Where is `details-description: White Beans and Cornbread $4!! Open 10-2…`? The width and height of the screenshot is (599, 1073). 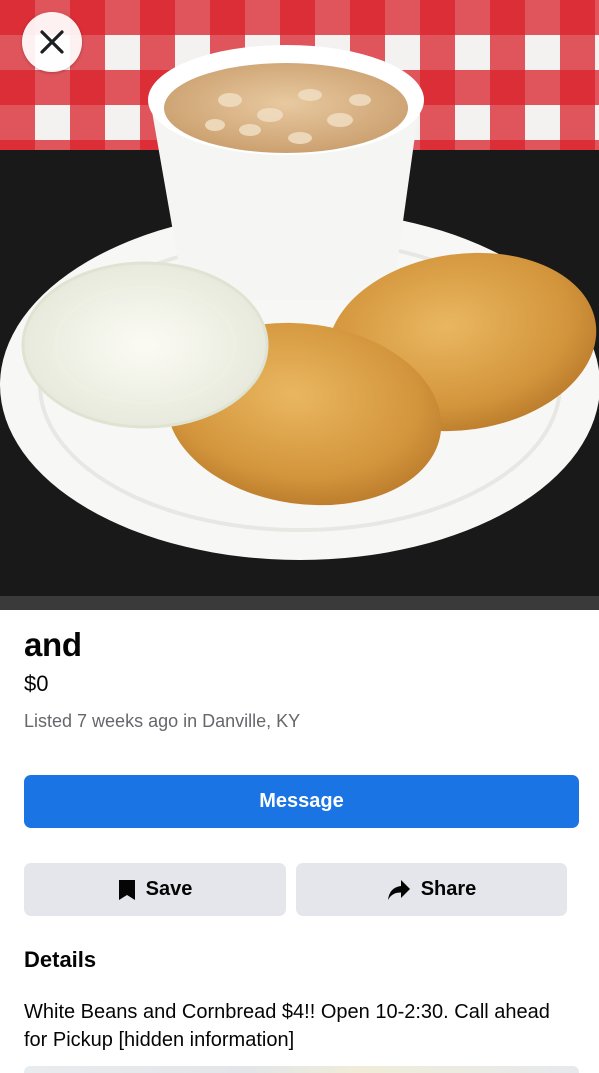
details-description: White Beans and Cornbread $4!! Open 10-2… is located at coordinates (287, 1026).